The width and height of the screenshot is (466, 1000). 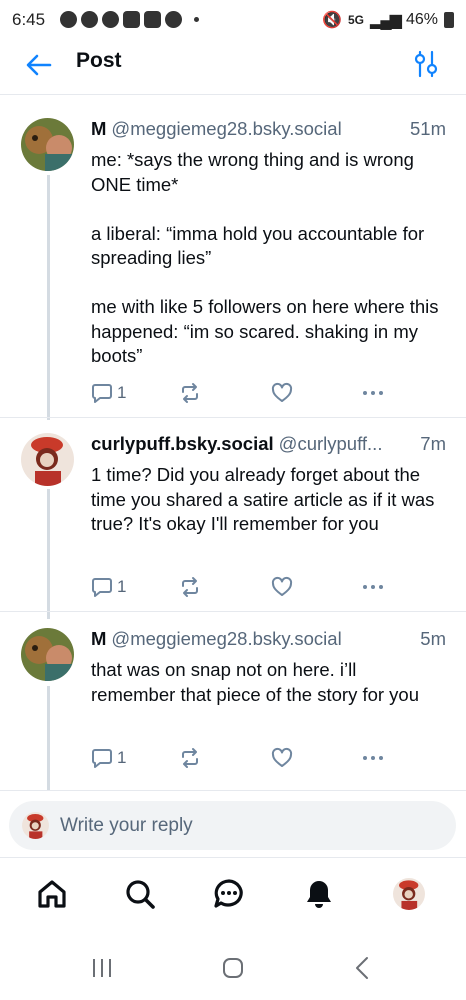 I want to click on nav-profile, so click(x=409, y=894).